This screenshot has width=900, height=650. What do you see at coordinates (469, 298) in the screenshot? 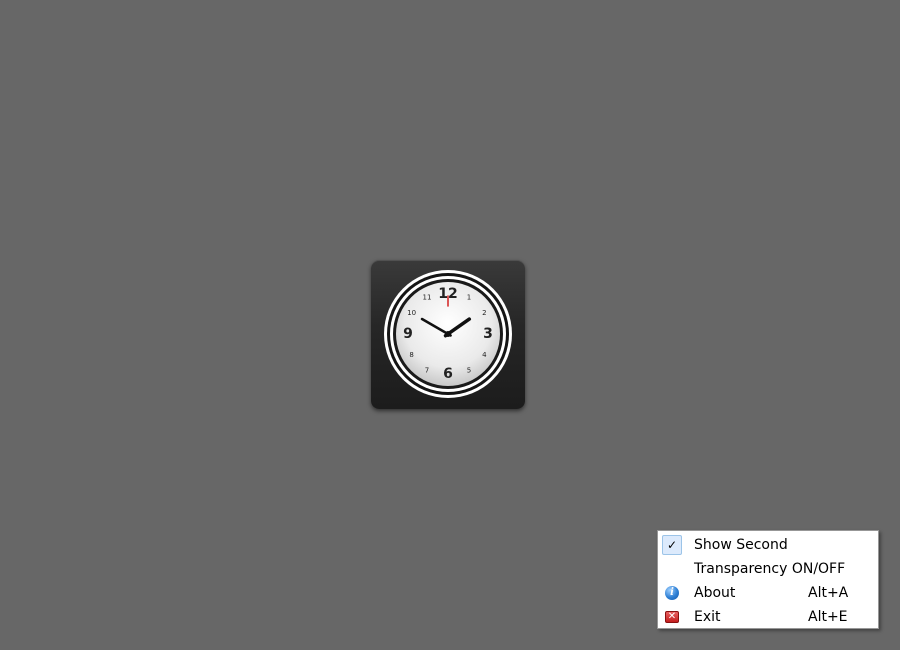
I see `clock-numeral: 1` at bounding box center [469, 298].